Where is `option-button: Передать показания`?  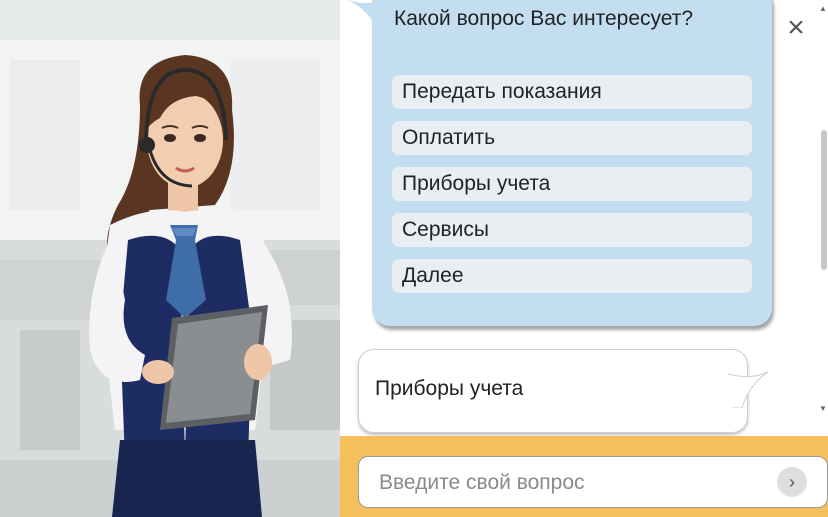
option-button: Передать показания is located at coordinates (572, 92).